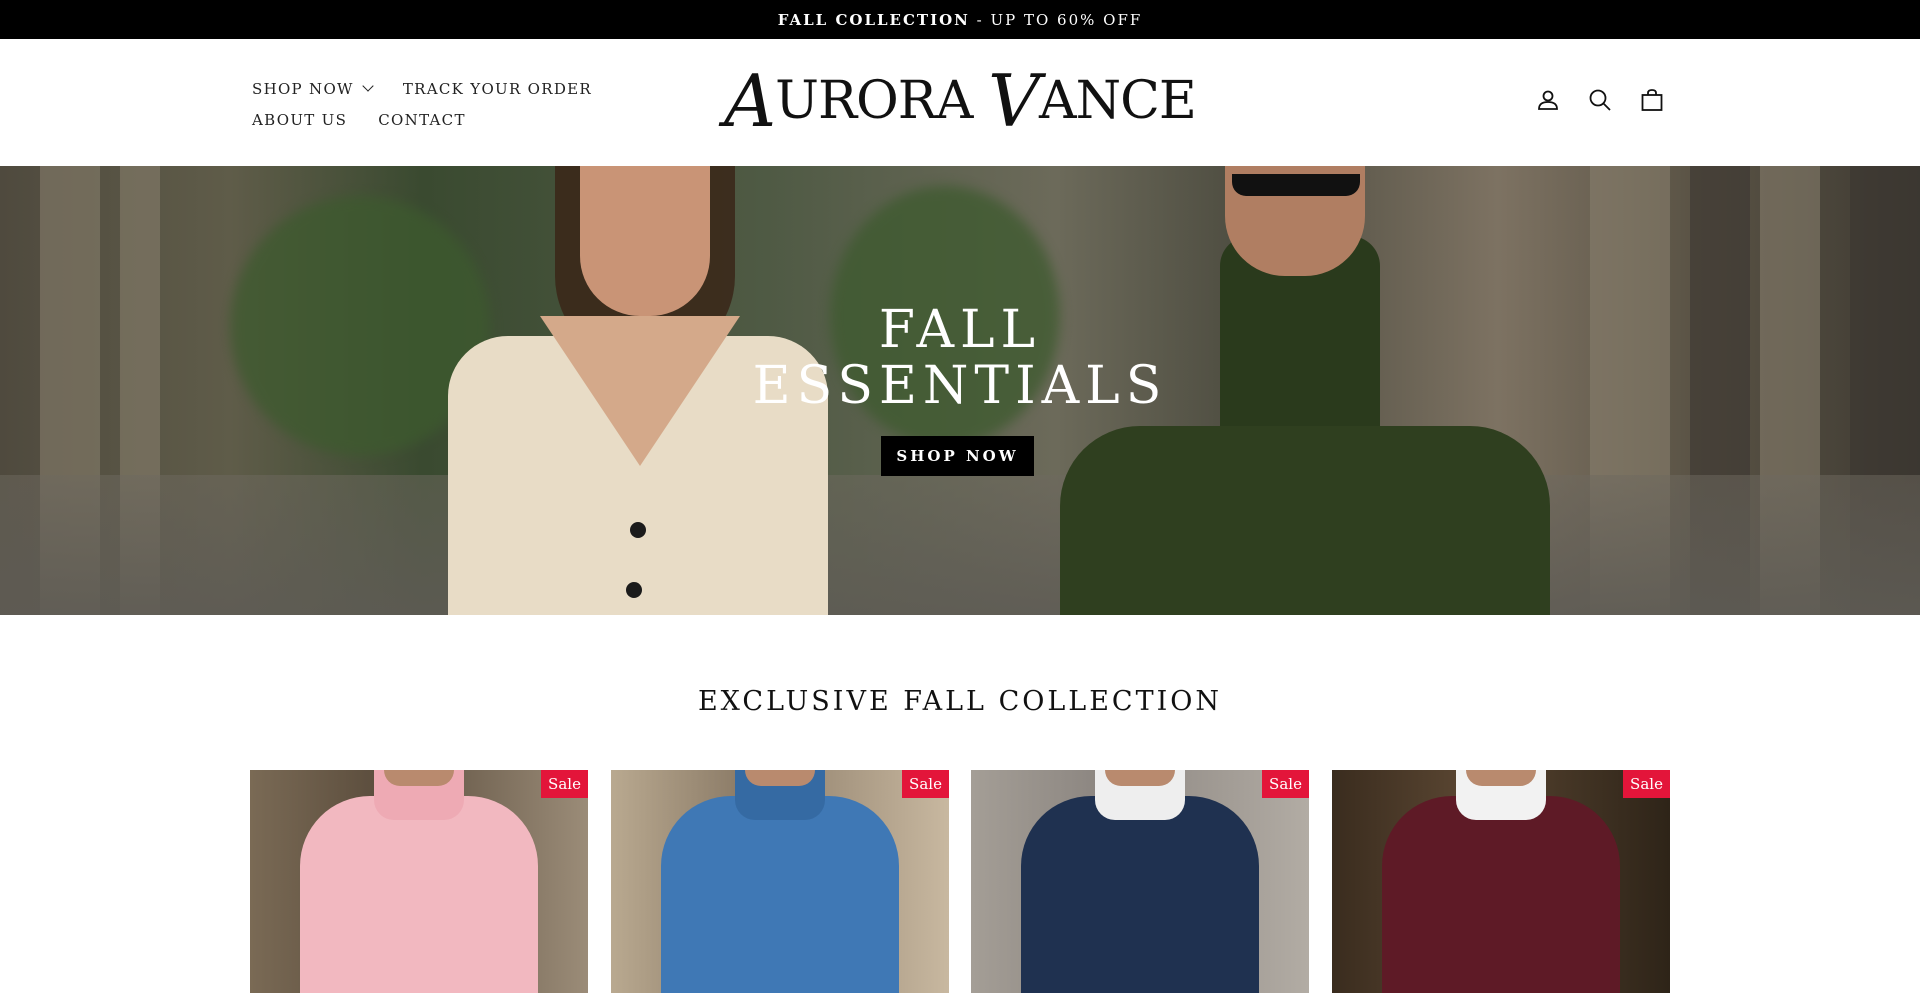 The height and width of the screenshot is (993, 1920). What do you see at coordinates (874, 101) in the screenshot?
I see `logo-word-1: URORA` at bounding box center [874, 101].